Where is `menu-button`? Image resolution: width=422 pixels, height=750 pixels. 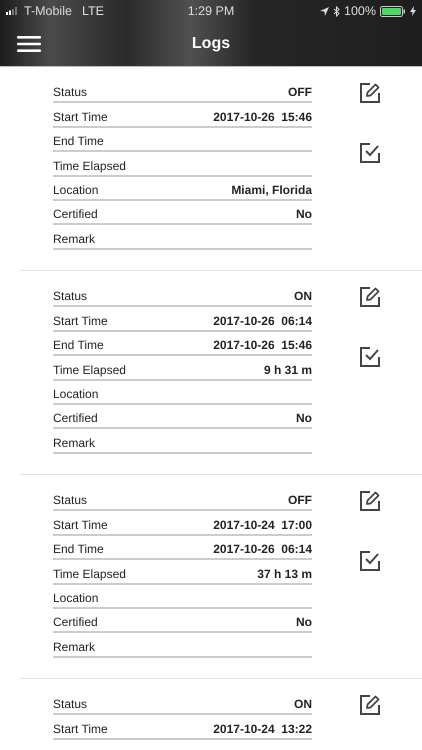 menu-button is located at coordinates (29, 44).